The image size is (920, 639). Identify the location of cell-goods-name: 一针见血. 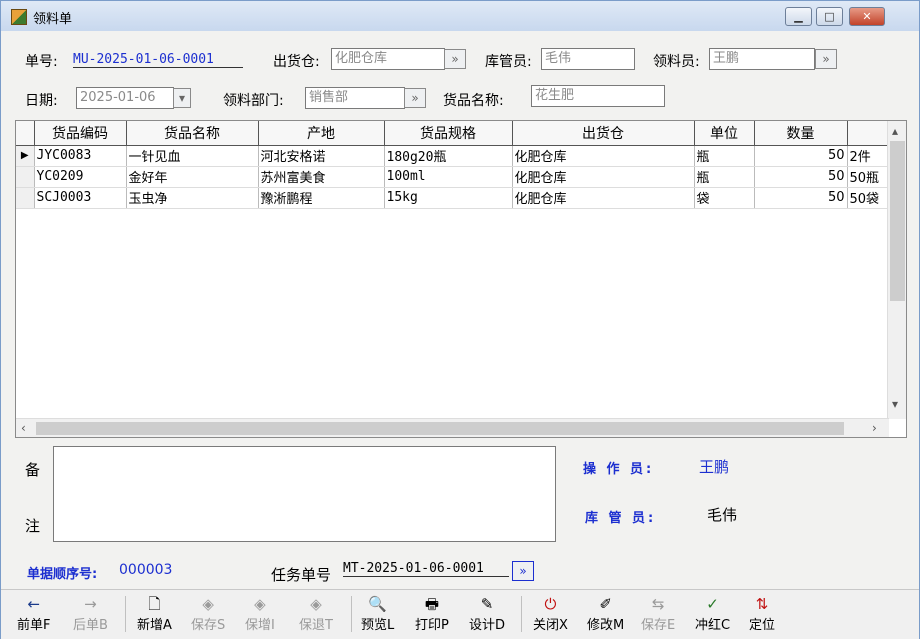
(192, 156).